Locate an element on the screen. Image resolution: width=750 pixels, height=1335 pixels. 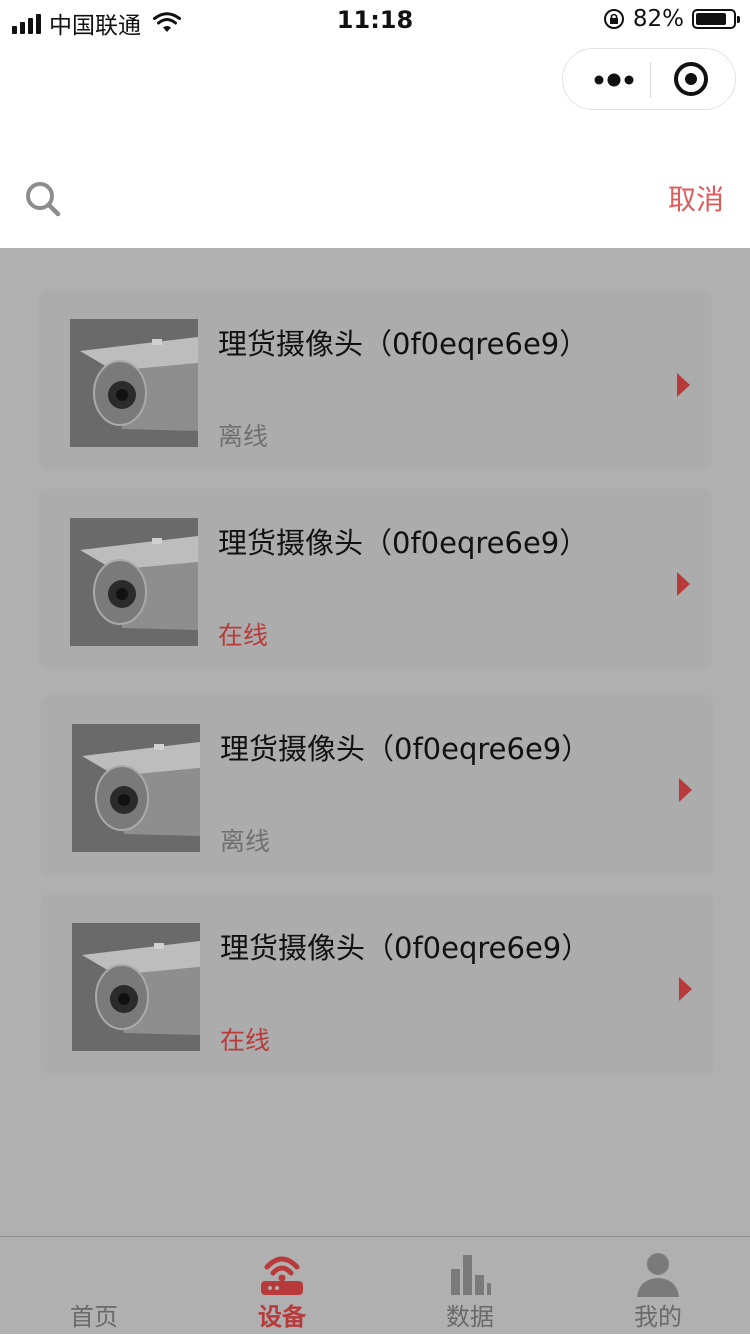
capsule-menu is located at coordinates (649, 79).